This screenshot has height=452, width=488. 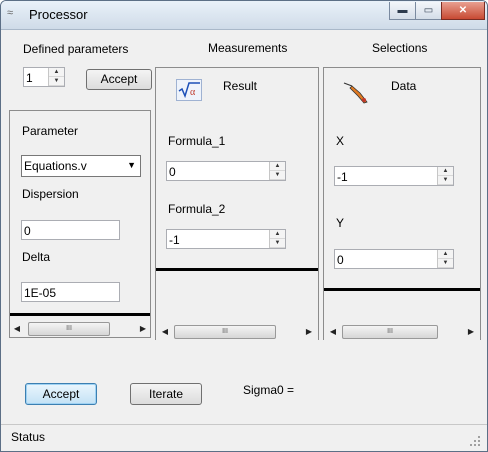 What do you see at coordinates (44, 77) in the screenshot?
I see `parameter-count-stepper: 1 ▲ ▼` at bounding box center [44, 77].